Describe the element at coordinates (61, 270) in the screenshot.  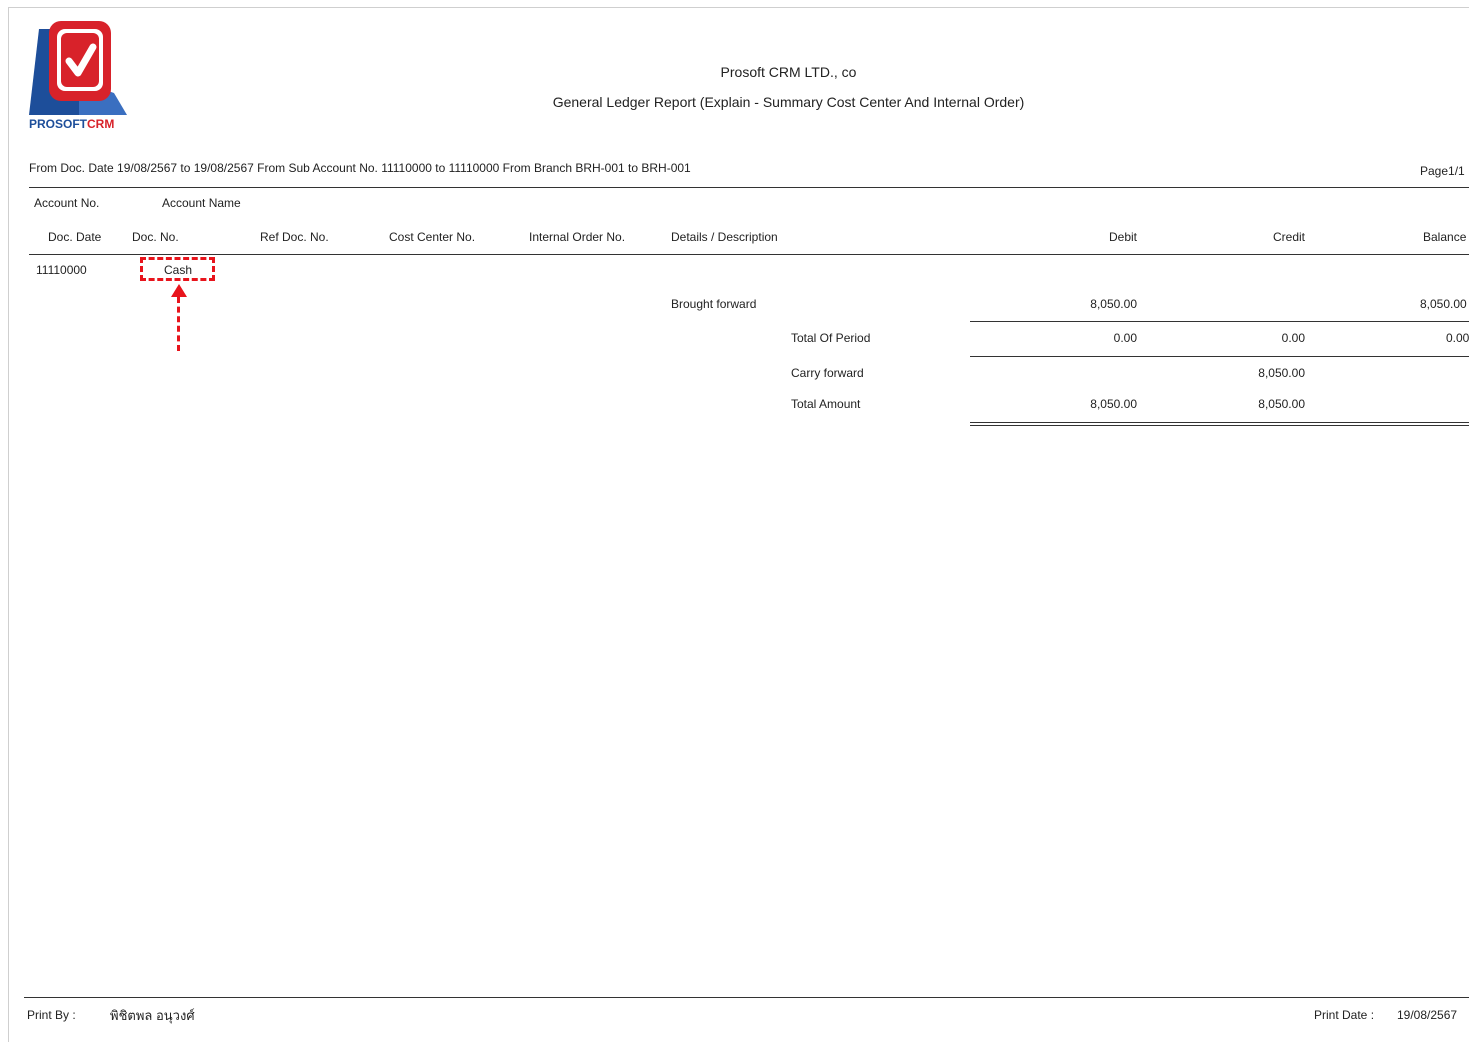
I see `account-number: 11110000` at that location.